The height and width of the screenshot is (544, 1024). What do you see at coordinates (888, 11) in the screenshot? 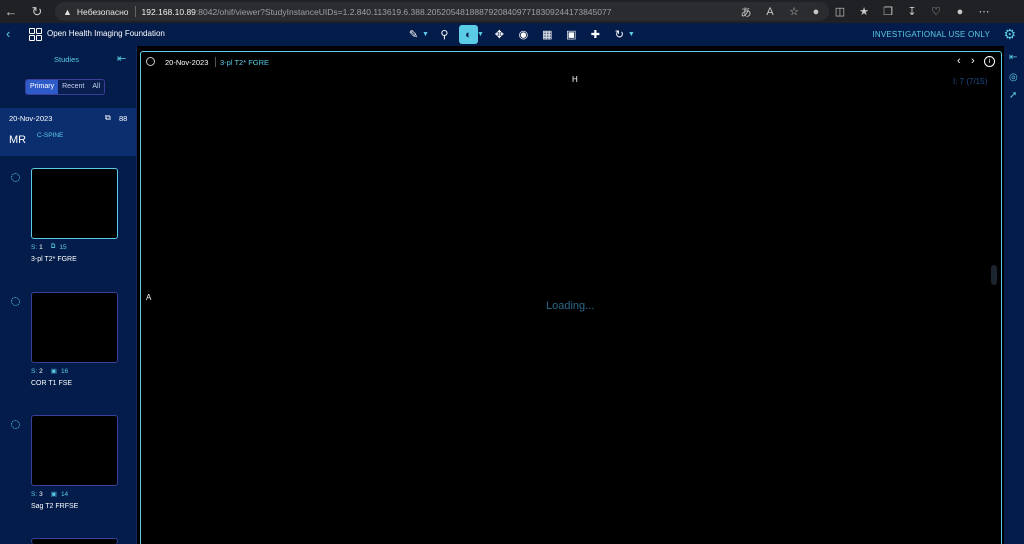
I see `collections-icon: ❐` at bounding box center [888, 11].